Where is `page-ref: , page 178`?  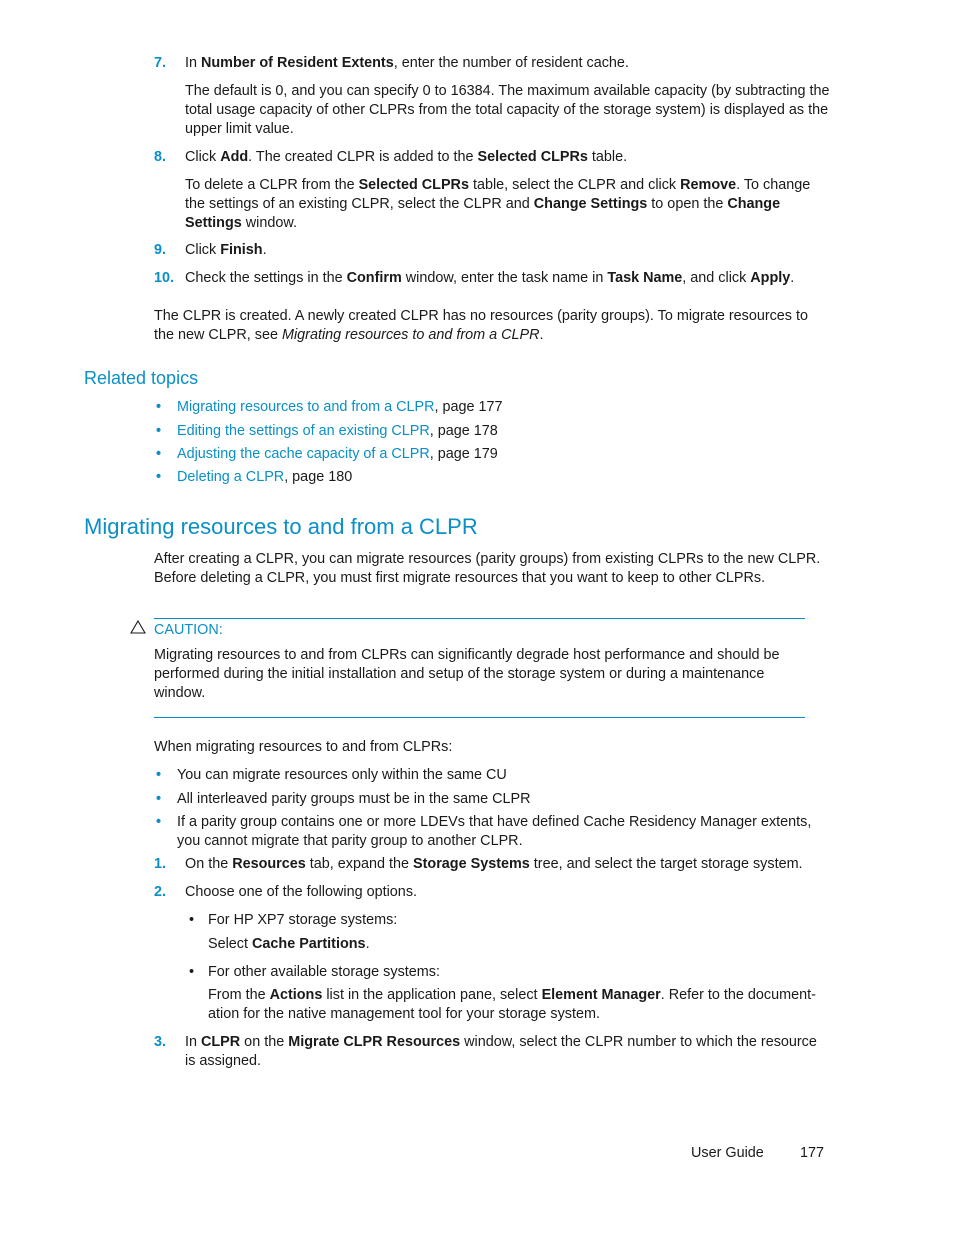
page-ref: , page 178 is located at coordinates (463, 431).